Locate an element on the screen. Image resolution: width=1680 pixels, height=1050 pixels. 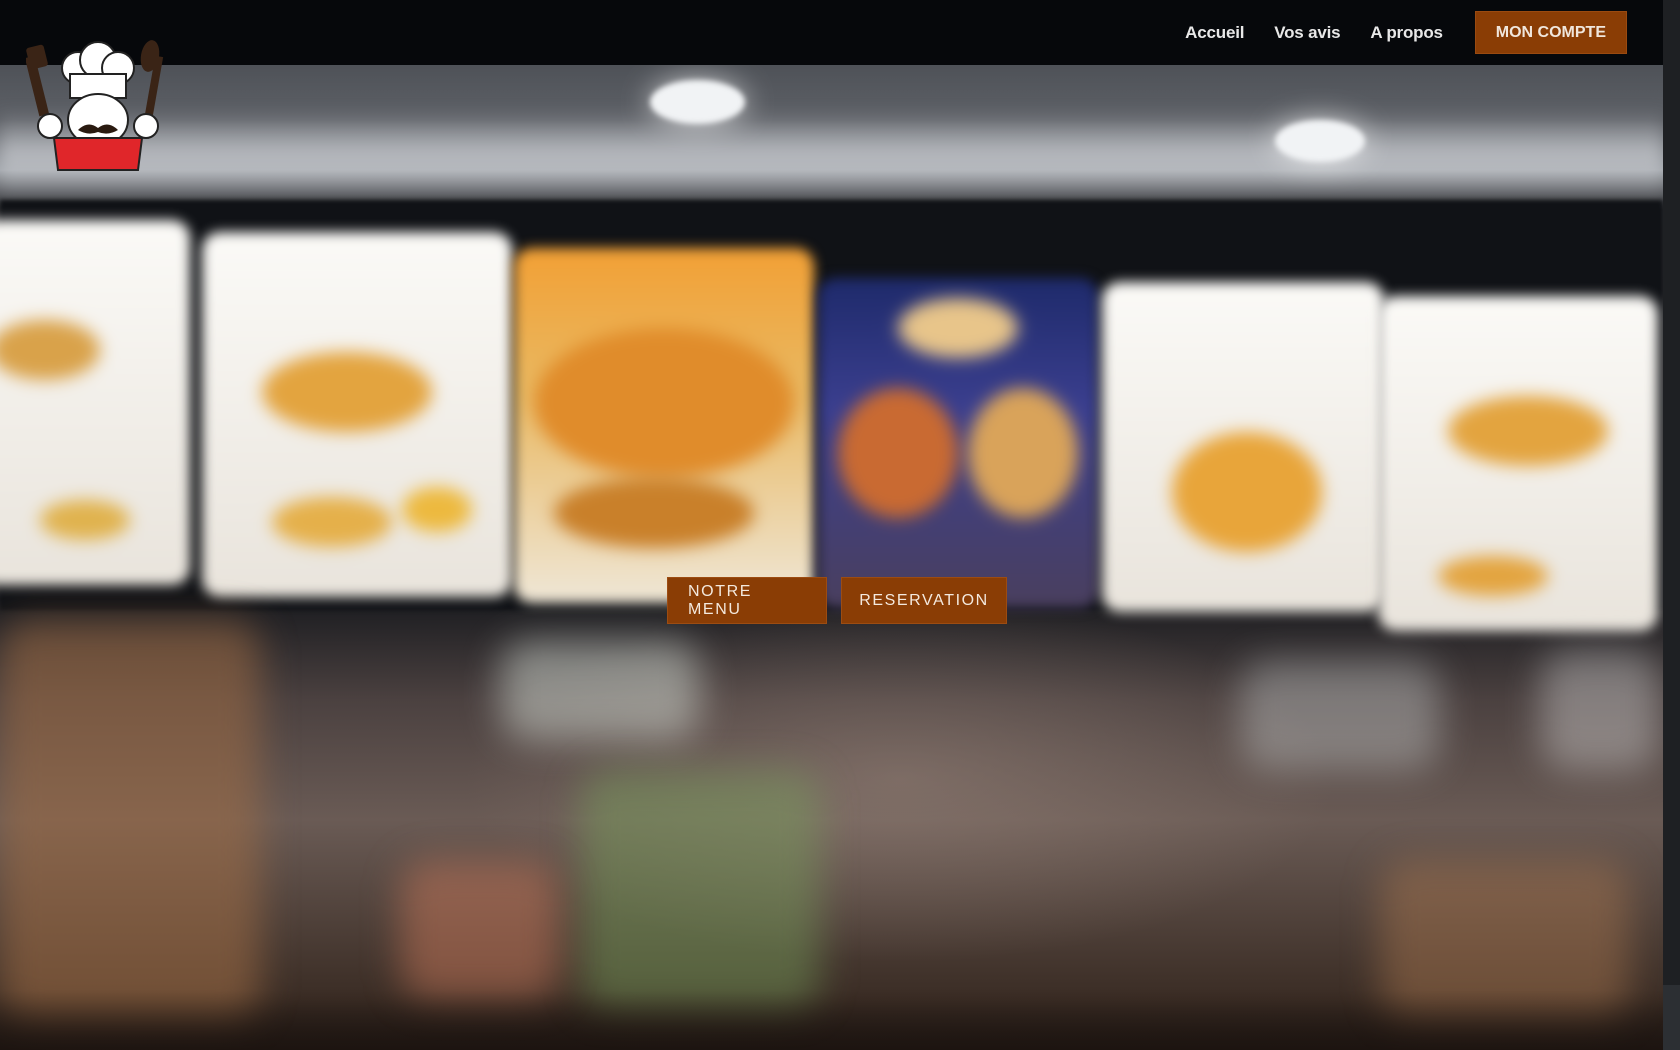
nav-link-vos-avis: Vos avis is located at coordinates (1307, 33).